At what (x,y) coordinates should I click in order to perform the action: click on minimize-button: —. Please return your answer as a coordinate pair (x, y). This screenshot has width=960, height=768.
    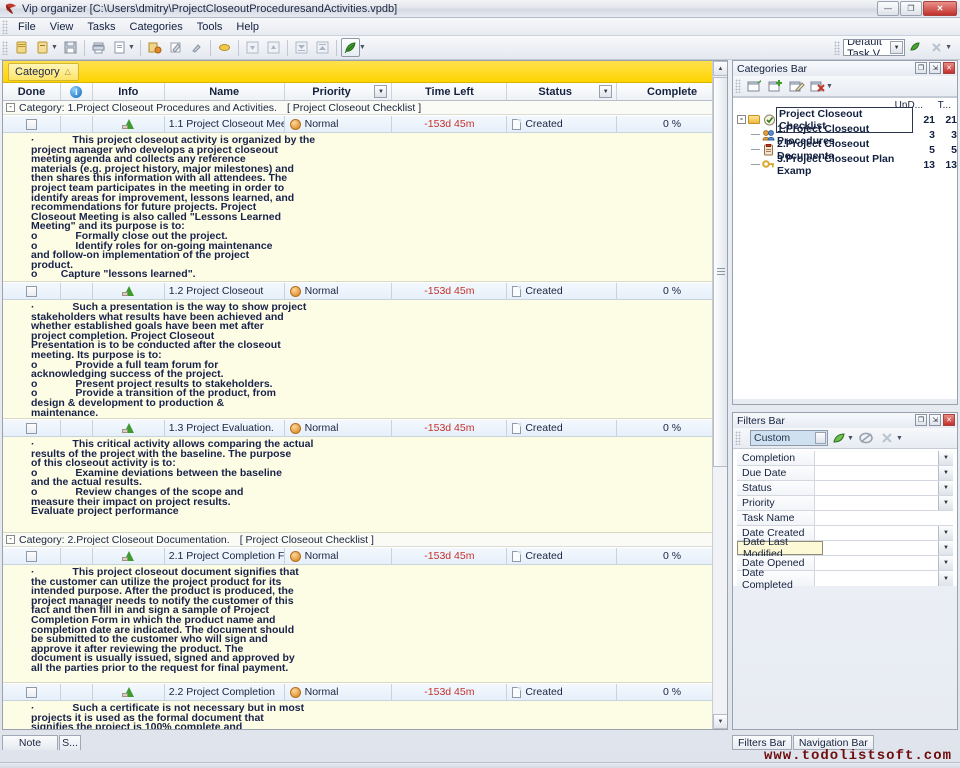
    Looking at the image, I should click on (888, 8).